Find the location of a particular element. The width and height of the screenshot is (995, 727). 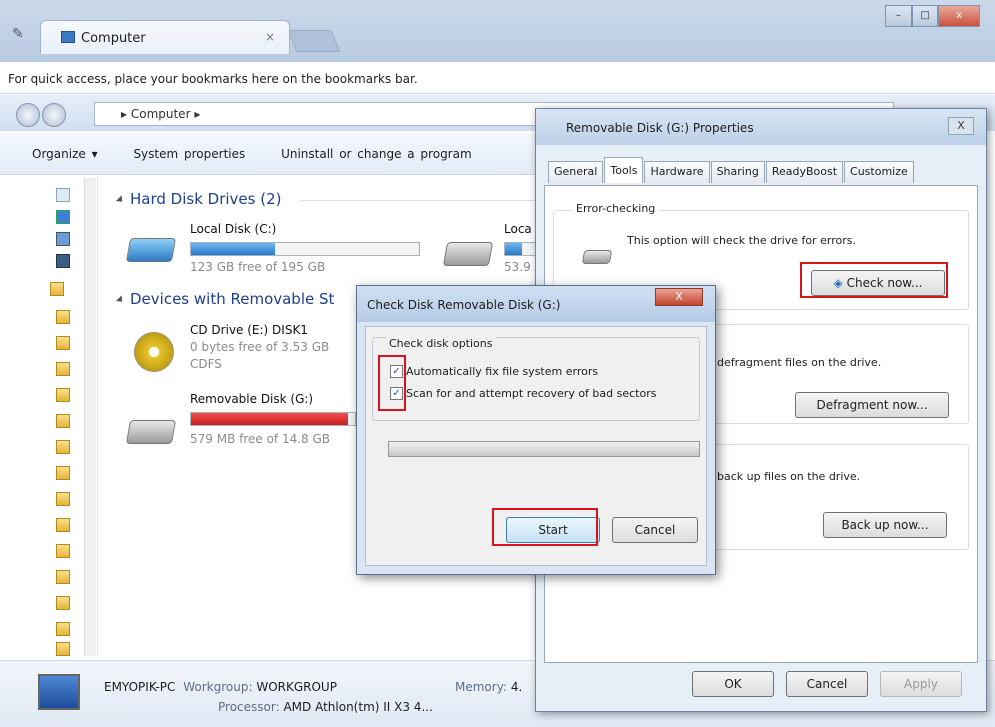

drive-d: Loca is located at coordinates (518, 229).